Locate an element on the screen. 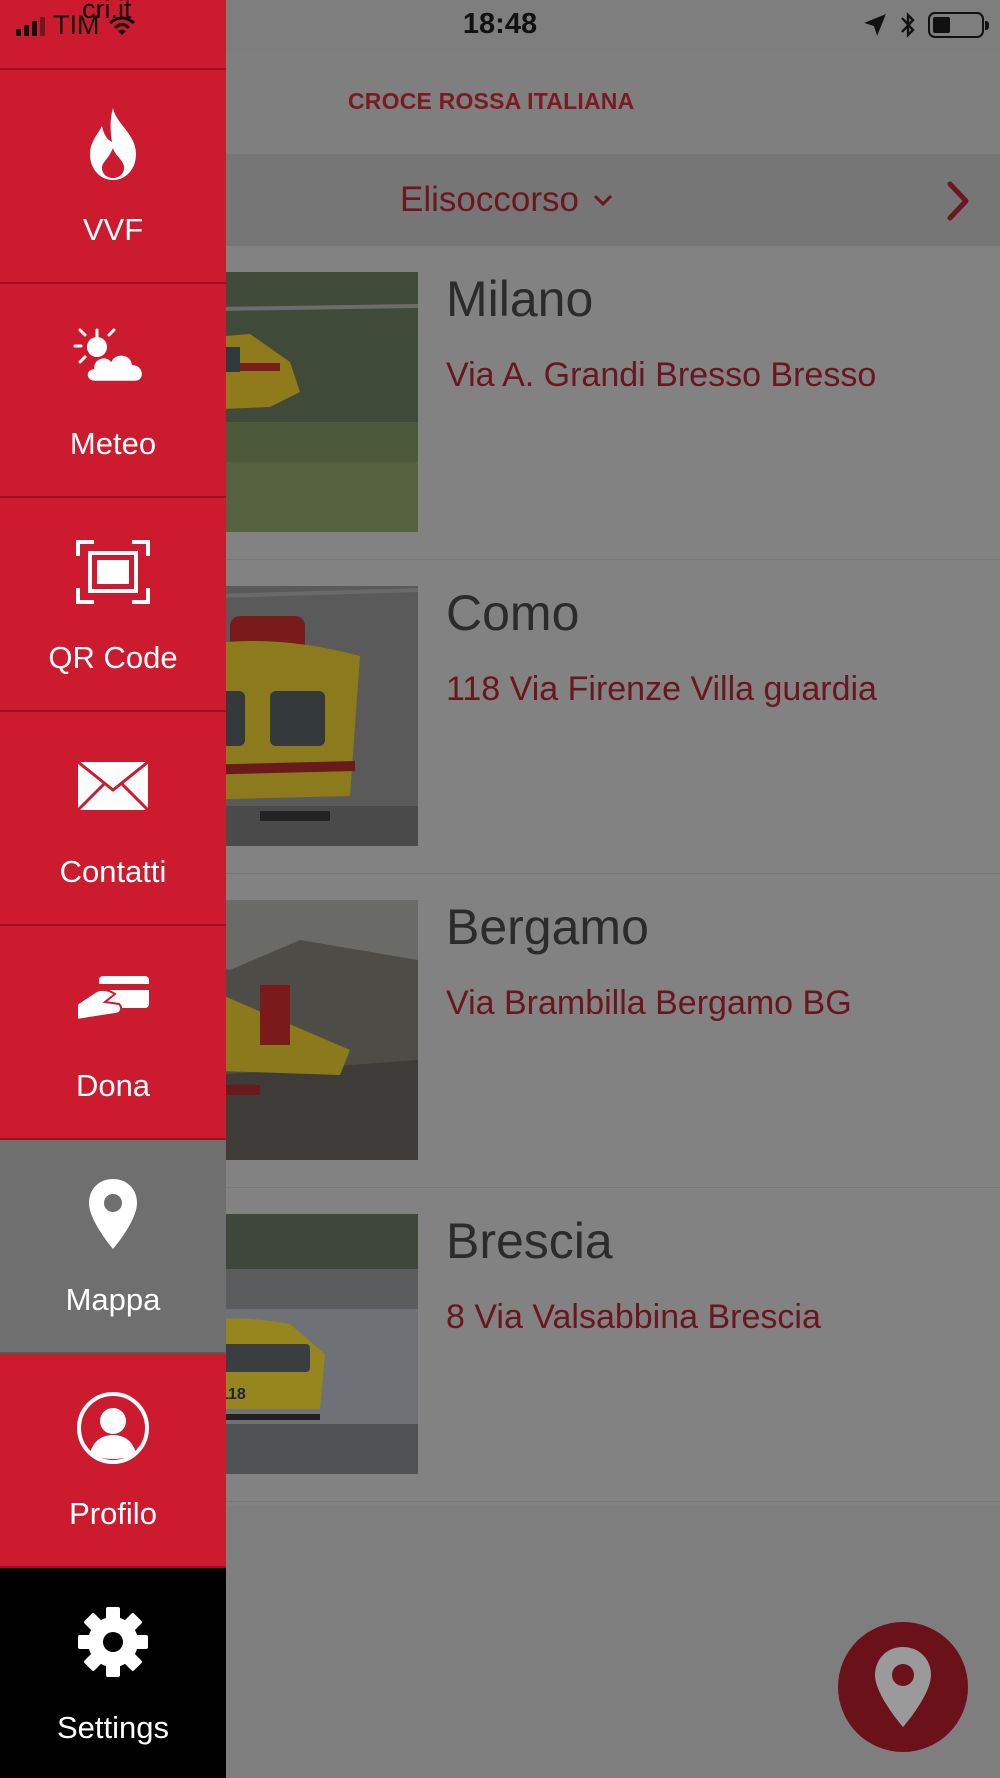 The height and width of the screenshot is (1778, 1000). base-city: Bergamo is located at coordinates (547, 927).